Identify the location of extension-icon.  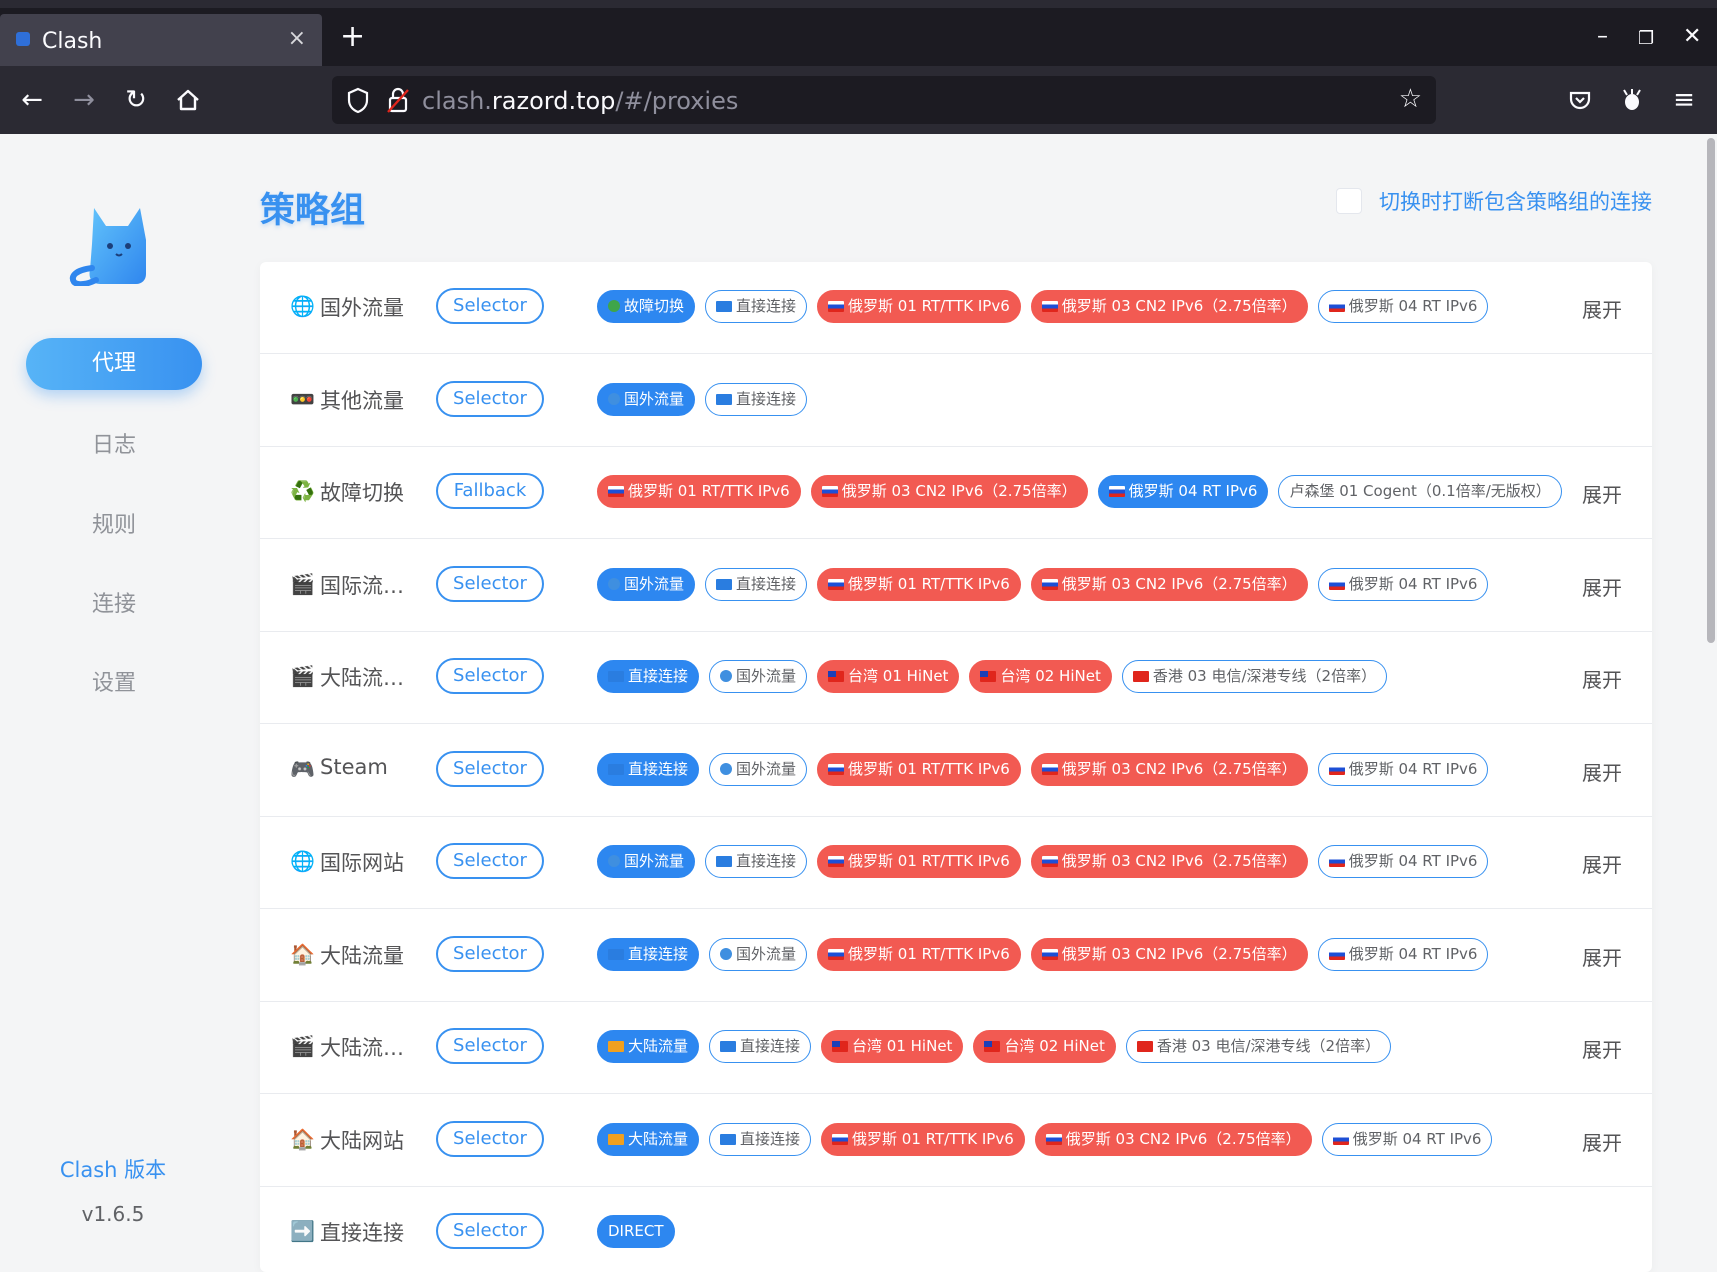
(1632, 100).